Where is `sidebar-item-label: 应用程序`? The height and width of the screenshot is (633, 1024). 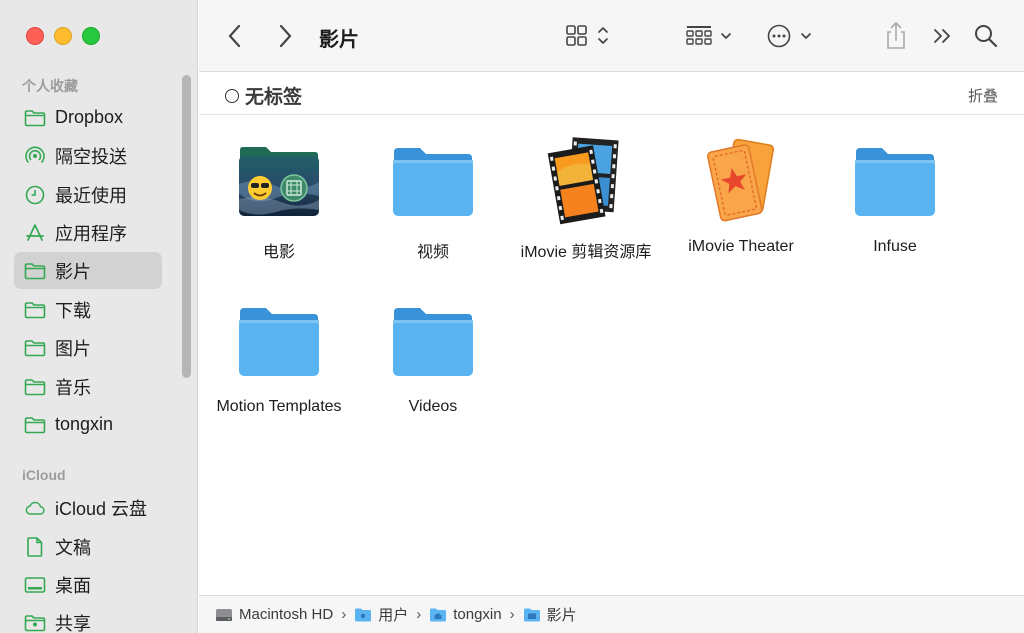
sidebar-item-label: 应用程序 is located at coordinates (91, 233).